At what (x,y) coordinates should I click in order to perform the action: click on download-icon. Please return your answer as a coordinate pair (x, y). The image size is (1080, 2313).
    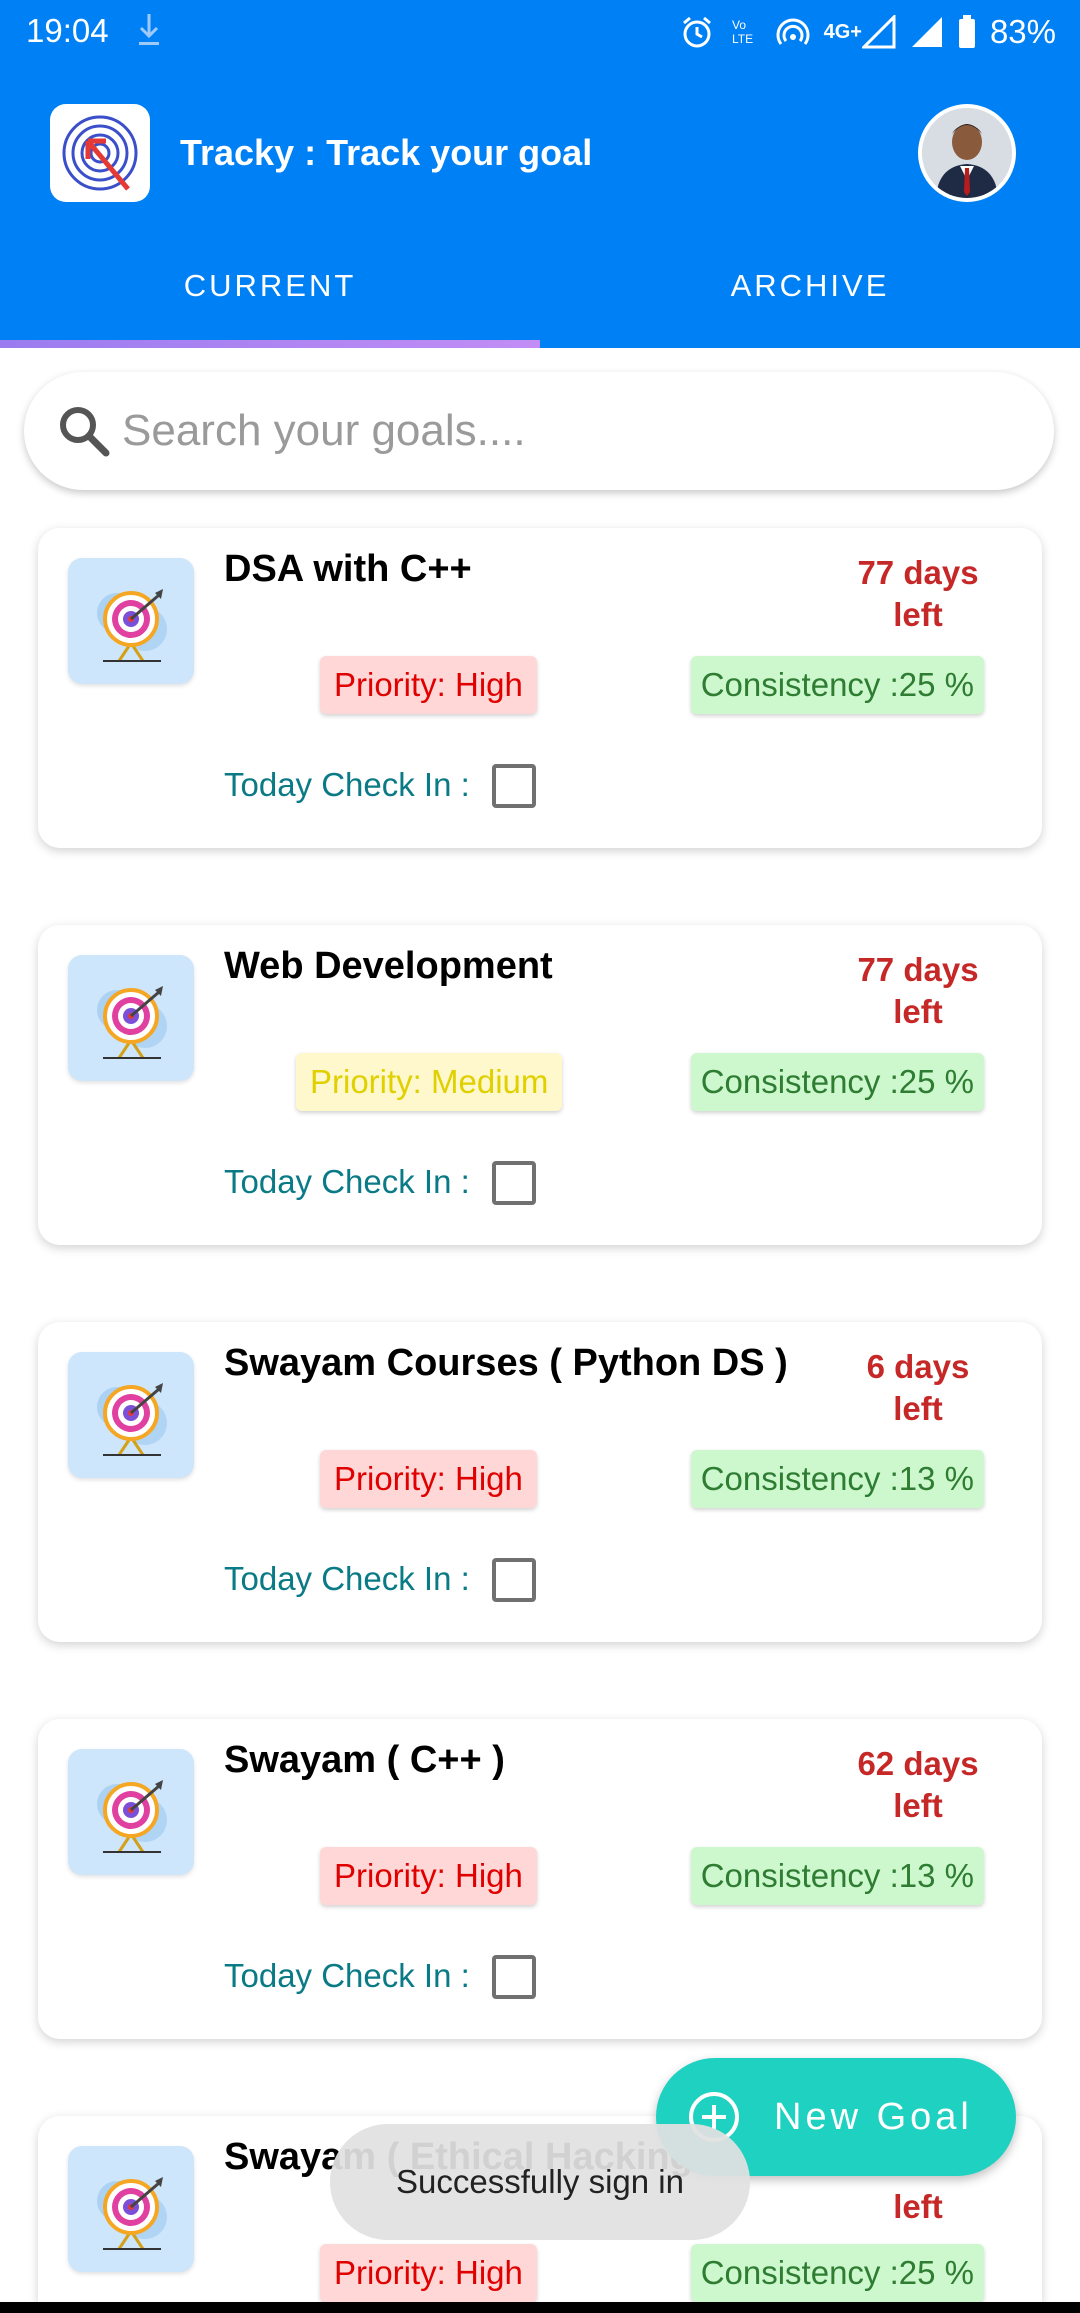
    Looking at the image, I should click on (149, 29).